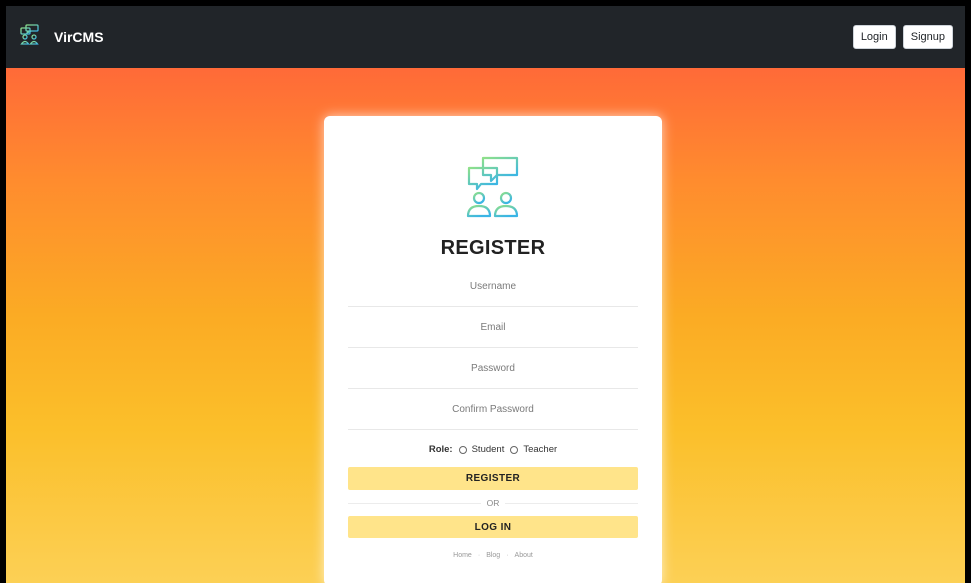 The width and height of the screenshot is (971, 583). What do you see at coordinates (927, 37) in the screenshot?
I see `signup-nav-button: Signup` at bounding box center [927, 37].